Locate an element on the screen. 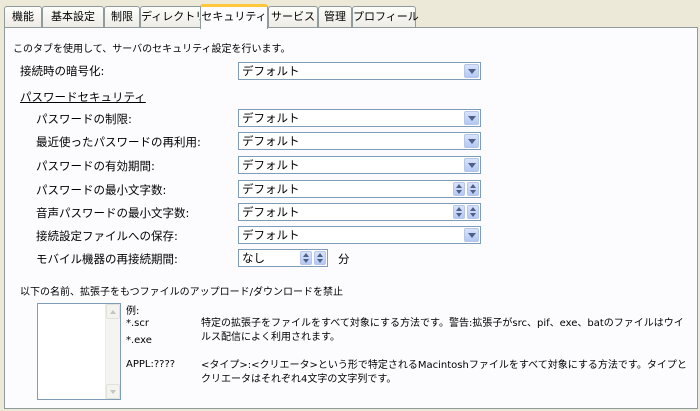  mobile-reconnect-unit: 分 is located at coordinates (344, 259).